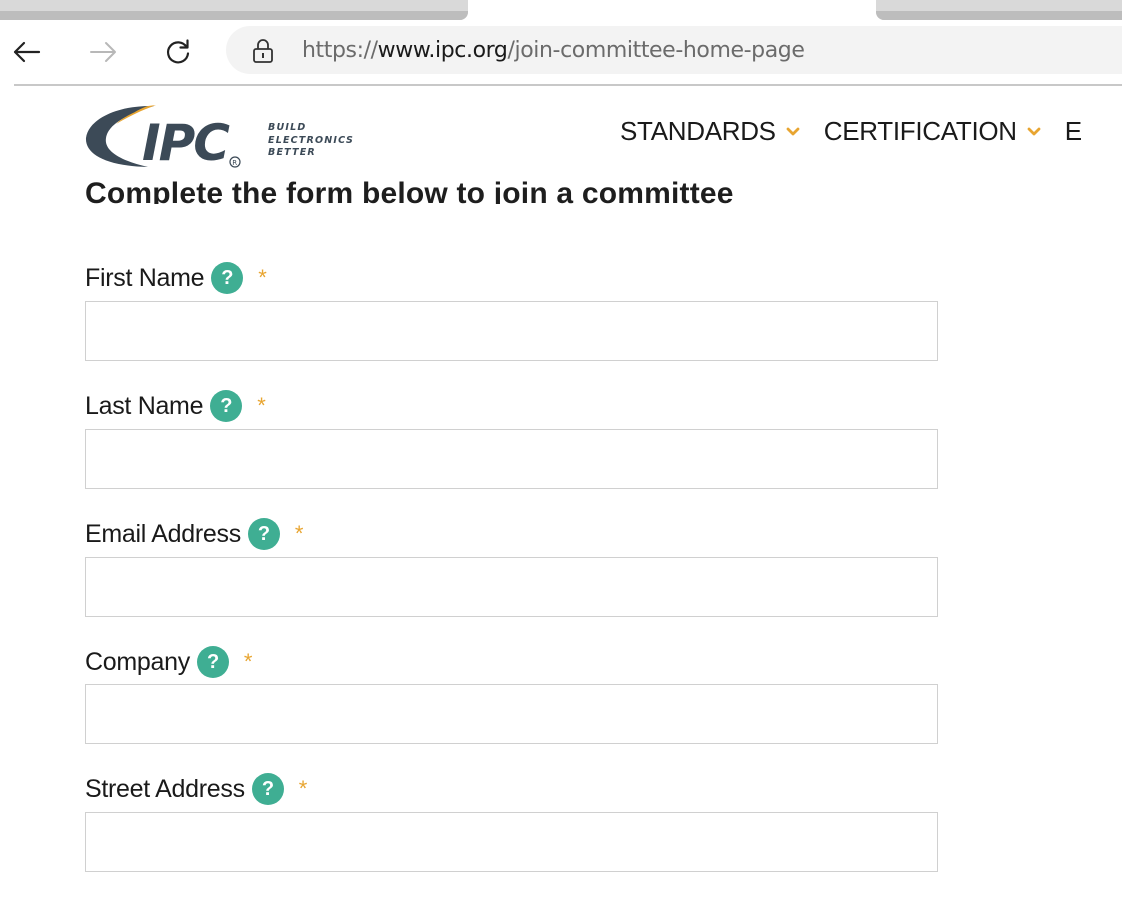  I want to click on svg-text: R, so click(234, 163).